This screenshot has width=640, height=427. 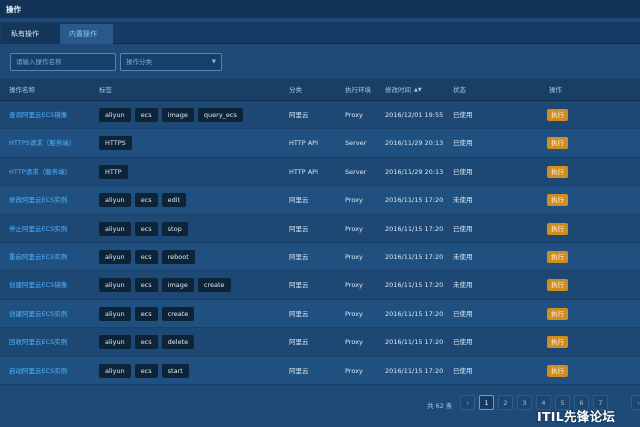 What do you see at coordinates (505, 402) in the screenshot?
I see `page-button-2: 2` at bounding box center [505, 402].